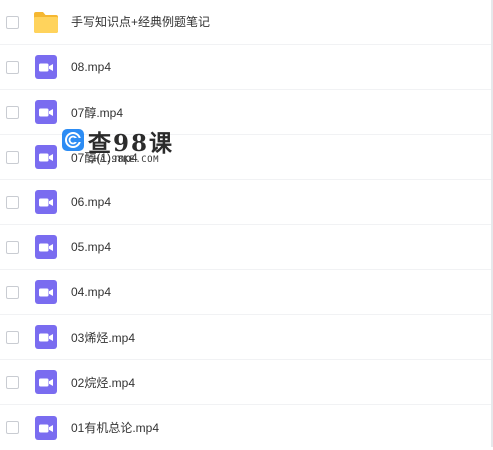 The width and height of the screenshot is (493, 450). Describe the element at coordinates (140, 21) in the screenshot. I see `file-name: 手写知识点+经典例题笔记` at that location.